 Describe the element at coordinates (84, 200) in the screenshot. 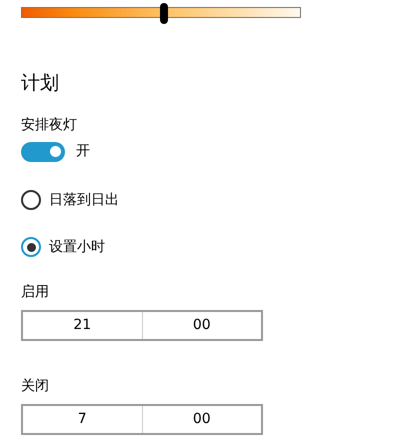

I see `radio-label: 日落到日出` at that location.